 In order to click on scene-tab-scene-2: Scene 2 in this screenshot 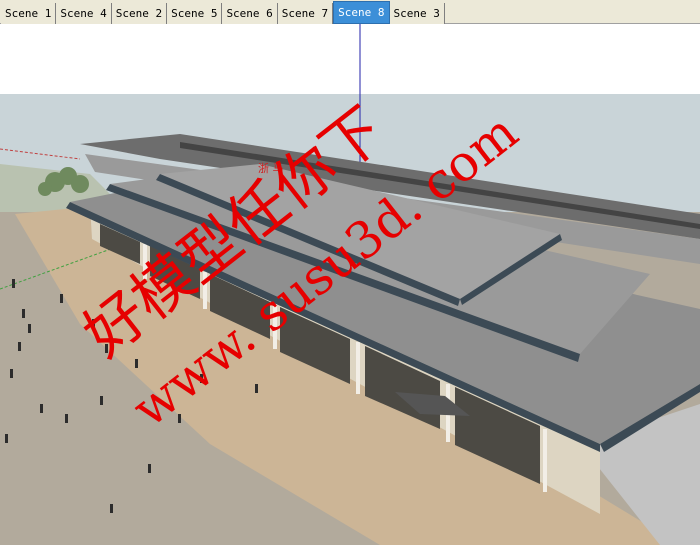, I will do `click(139, 13)`.